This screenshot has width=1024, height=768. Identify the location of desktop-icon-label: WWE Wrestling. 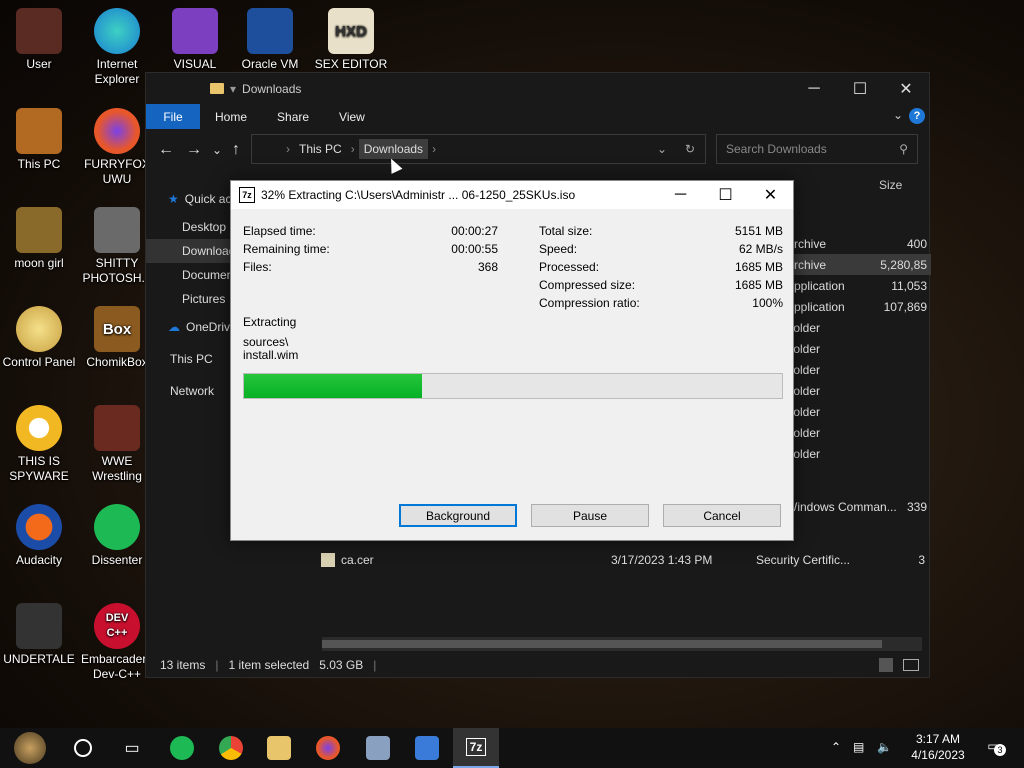
(117, 468).